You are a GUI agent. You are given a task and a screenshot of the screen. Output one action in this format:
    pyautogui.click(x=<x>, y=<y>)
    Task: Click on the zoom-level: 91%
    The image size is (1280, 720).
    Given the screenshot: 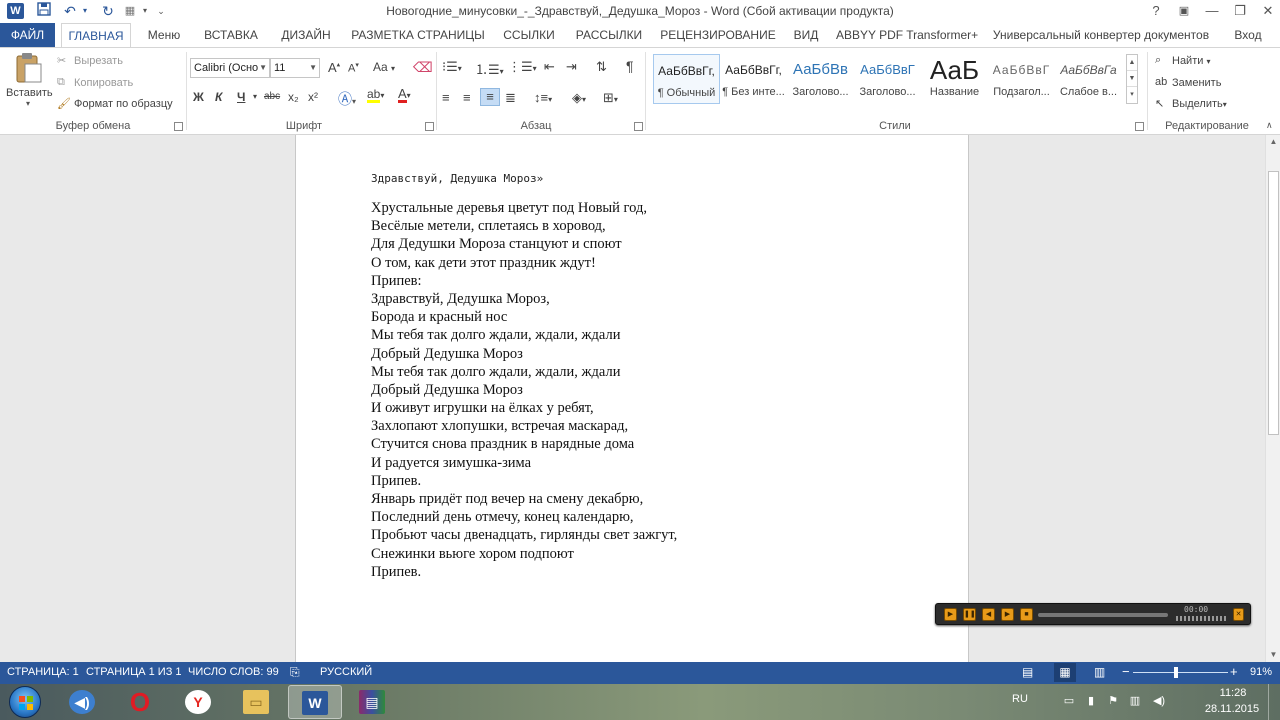 What is the action you would take?
    pyautogui.click(x=1261, y=672)
    